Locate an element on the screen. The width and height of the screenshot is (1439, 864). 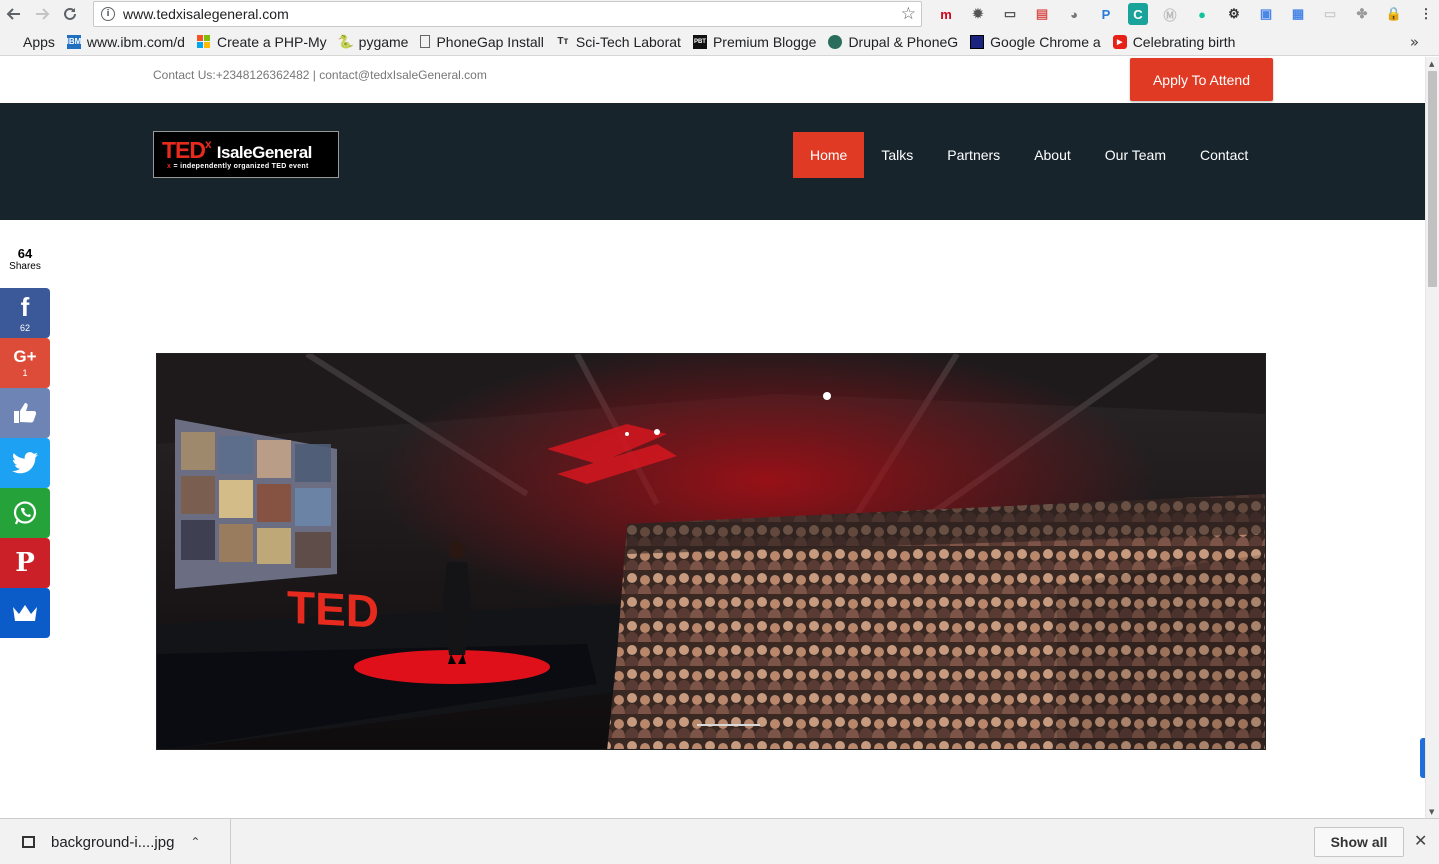
grammarly-icon: ● is located at coordinates (1202, 14).